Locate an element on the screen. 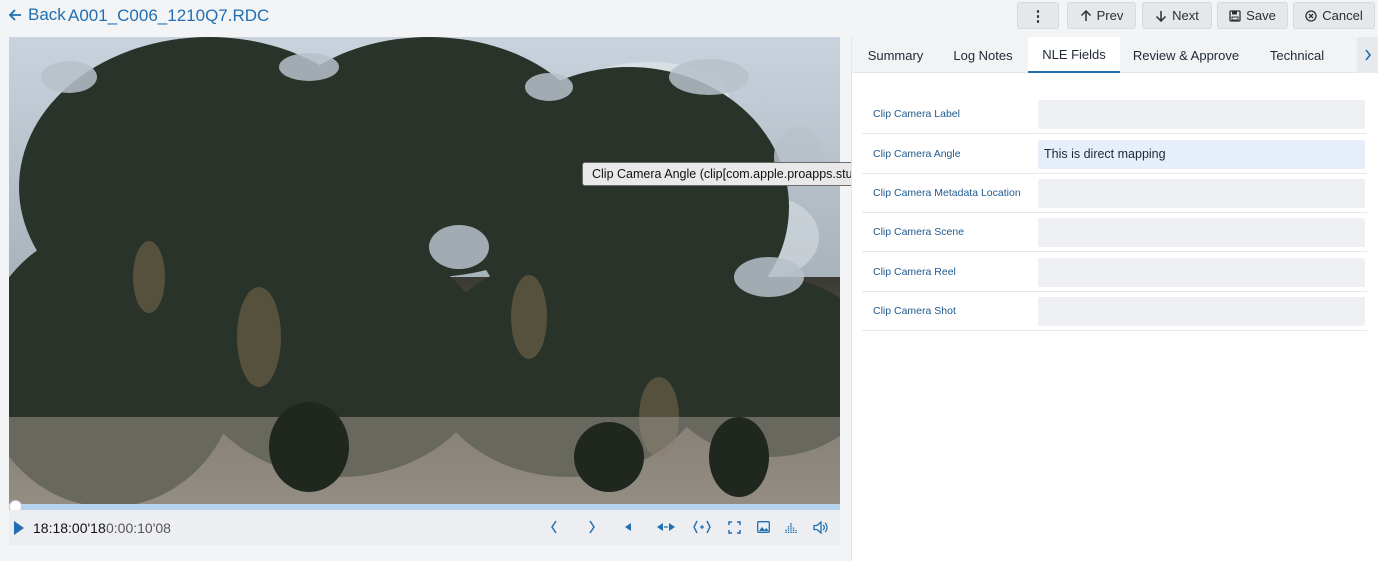 Image resolution: width=1378 pixels, height=561 pixels. fullscreen-icon is located at coordinates (734, 527).